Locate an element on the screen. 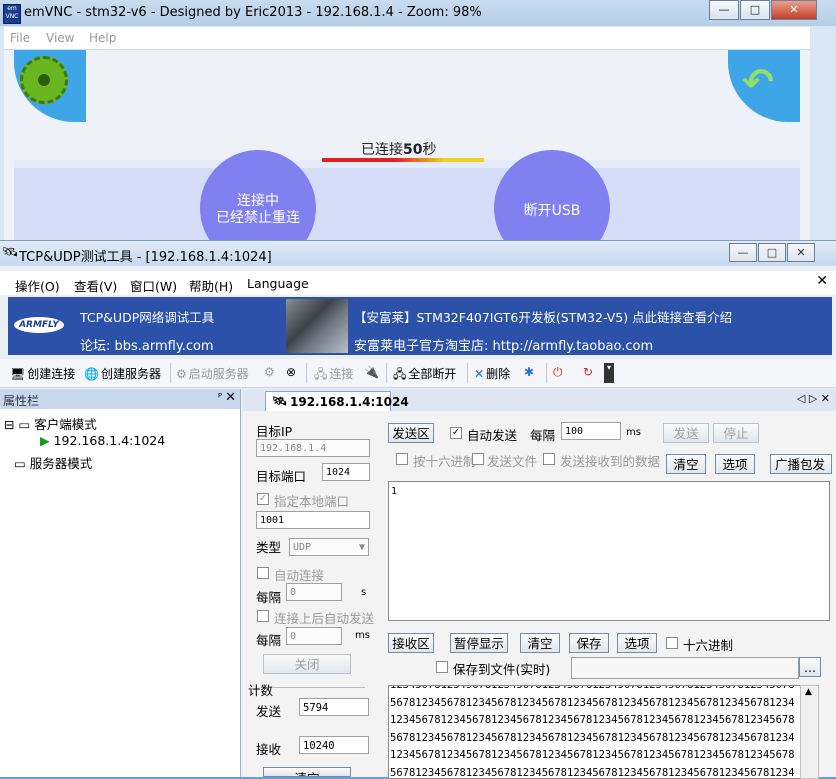 The width and height of the screenshot is (836, 779). back-button: ↶ is located at coordinates (764, 86).